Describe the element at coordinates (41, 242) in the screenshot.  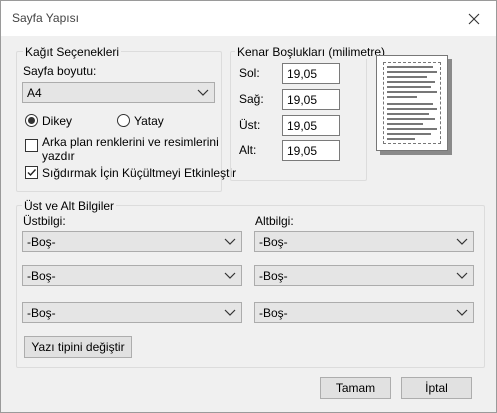
I see `header-select-1-value: -Boş-` at that location.